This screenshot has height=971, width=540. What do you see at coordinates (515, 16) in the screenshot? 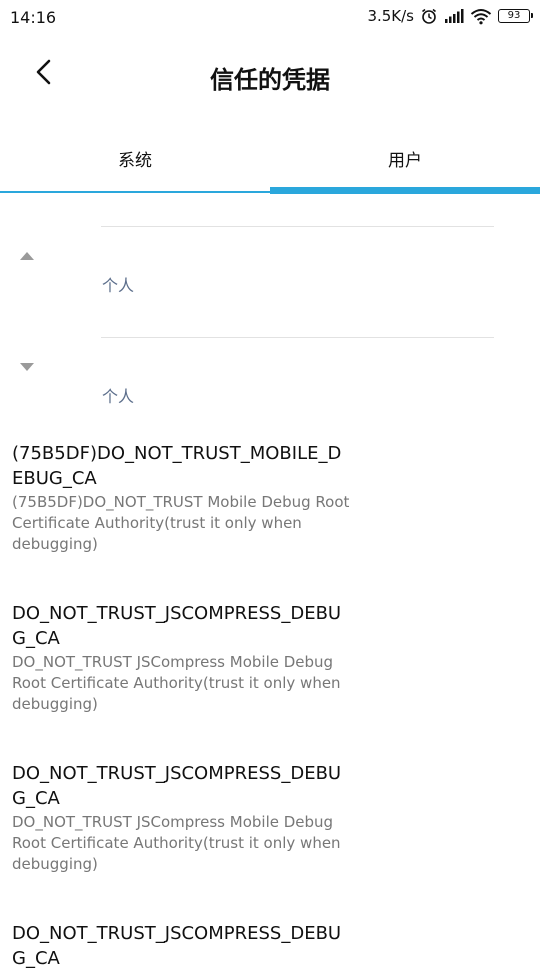
I see `battery-icon: 93` at bounding box center [515, 16].